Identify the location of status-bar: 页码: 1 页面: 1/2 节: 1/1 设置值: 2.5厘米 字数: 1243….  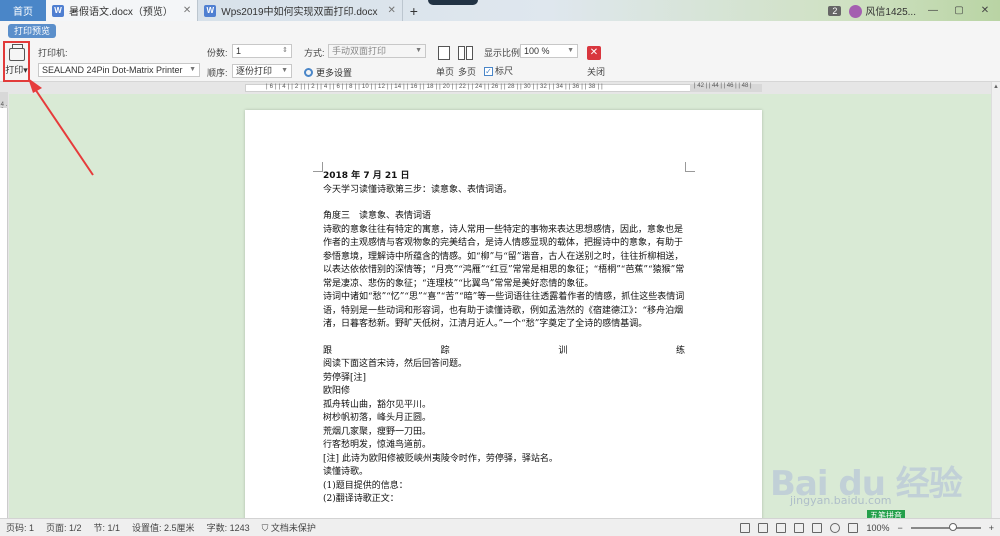
(500, 527).